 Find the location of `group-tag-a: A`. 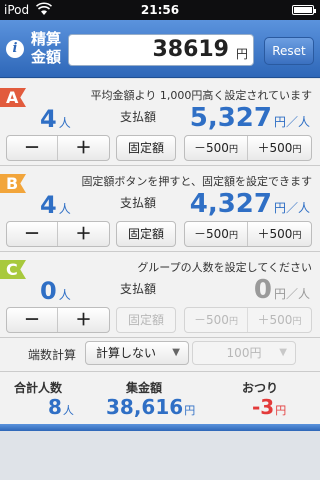

group-tag-a: A is located at coordinates (13, 97).